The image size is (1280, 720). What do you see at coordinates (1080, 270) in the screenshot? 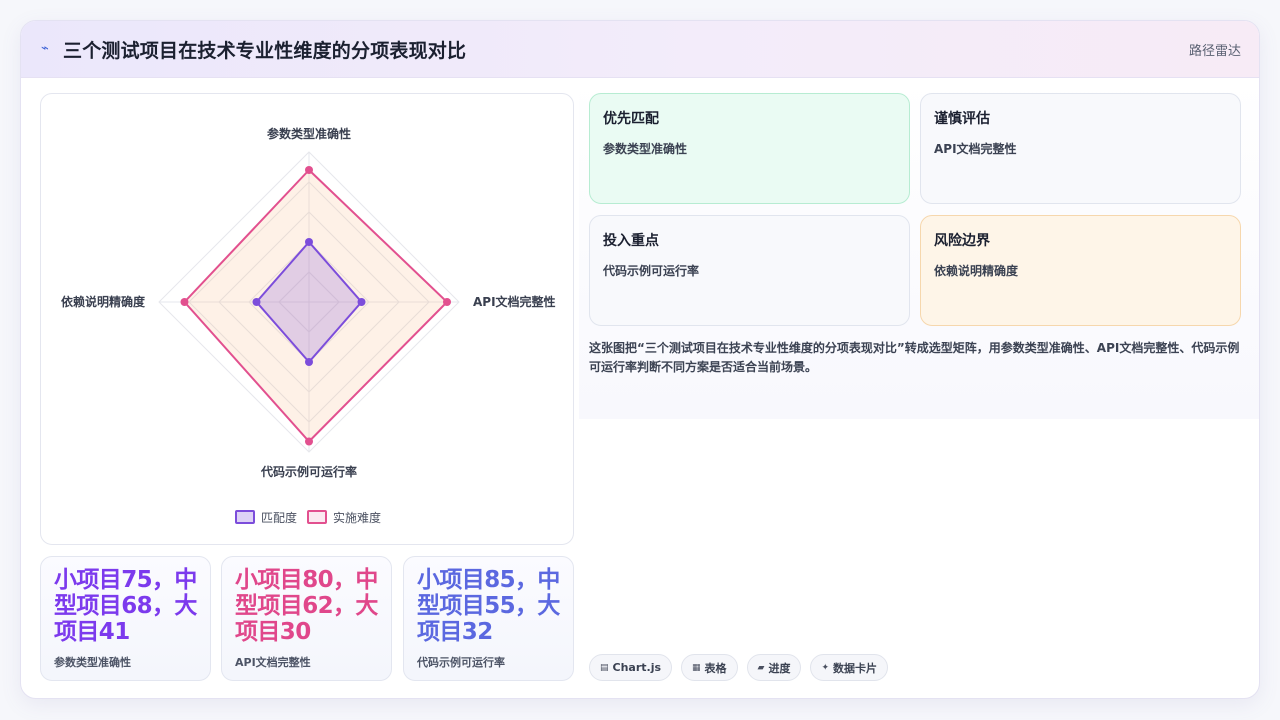
I see `insight-card-risk-boundary: 风险边界 依赖说明精确度` at bounding box center [1080, 270].